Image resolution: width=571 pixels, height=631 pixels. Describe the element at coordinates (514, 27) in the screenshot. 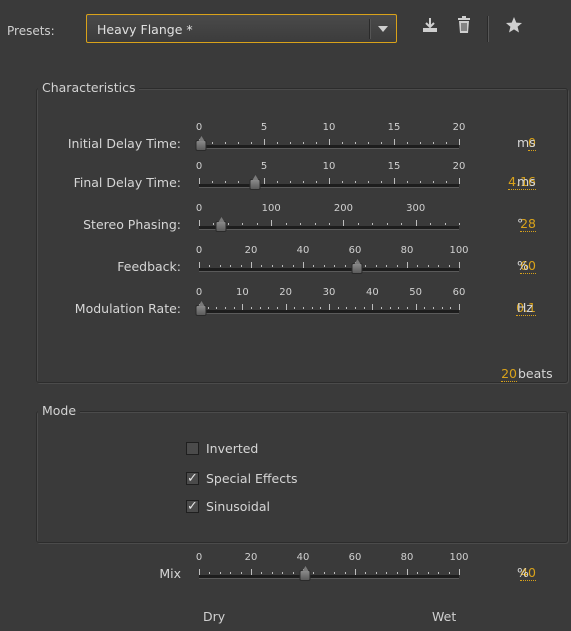

I see `favorite-star-icon` at that location.